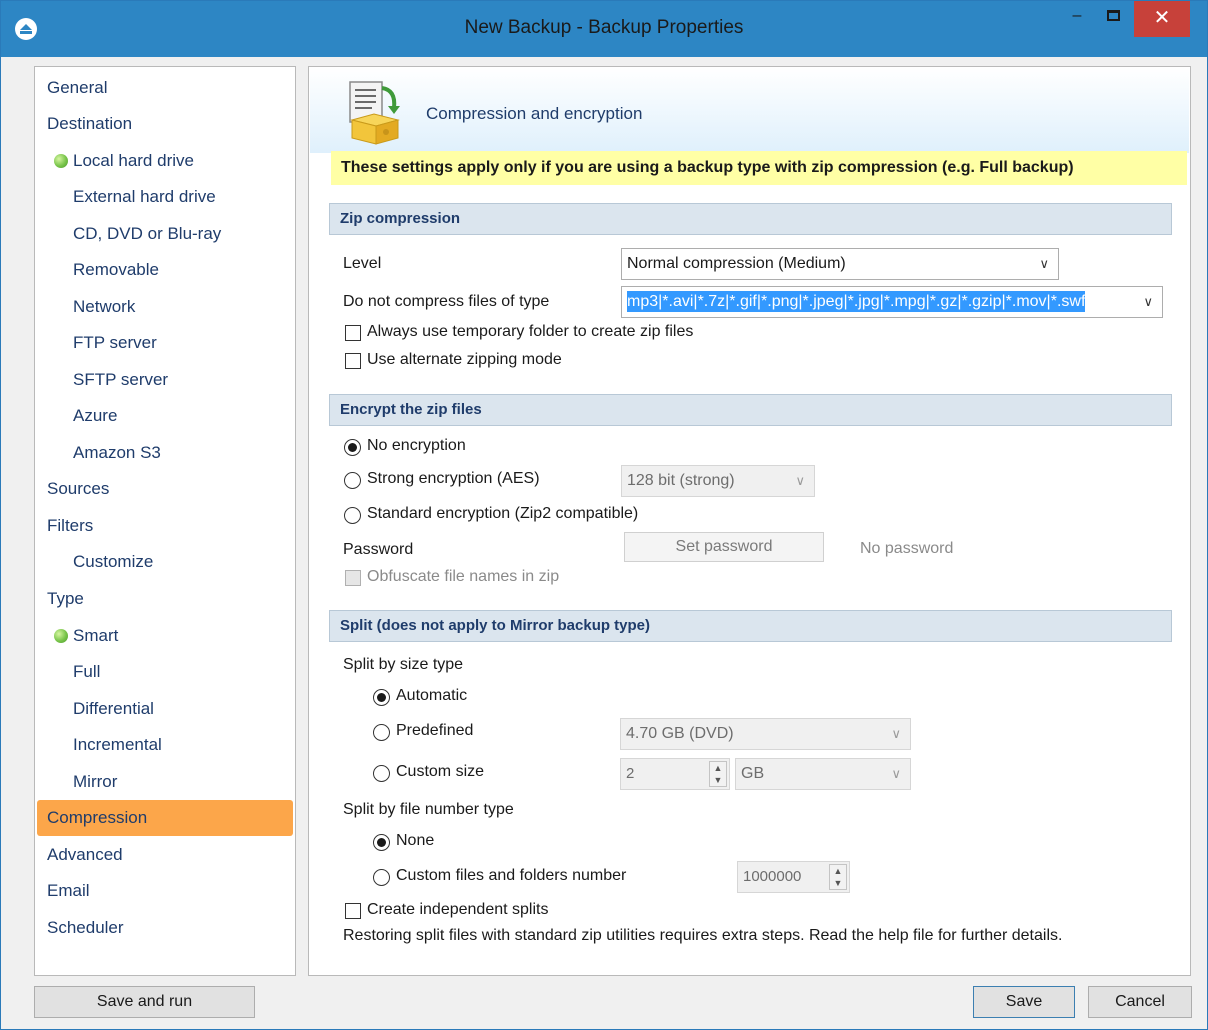 The height and width of the screenshot is (1030, 1208). I want to click on window-title: New Backup - Backup Properties, so click(604, 27).